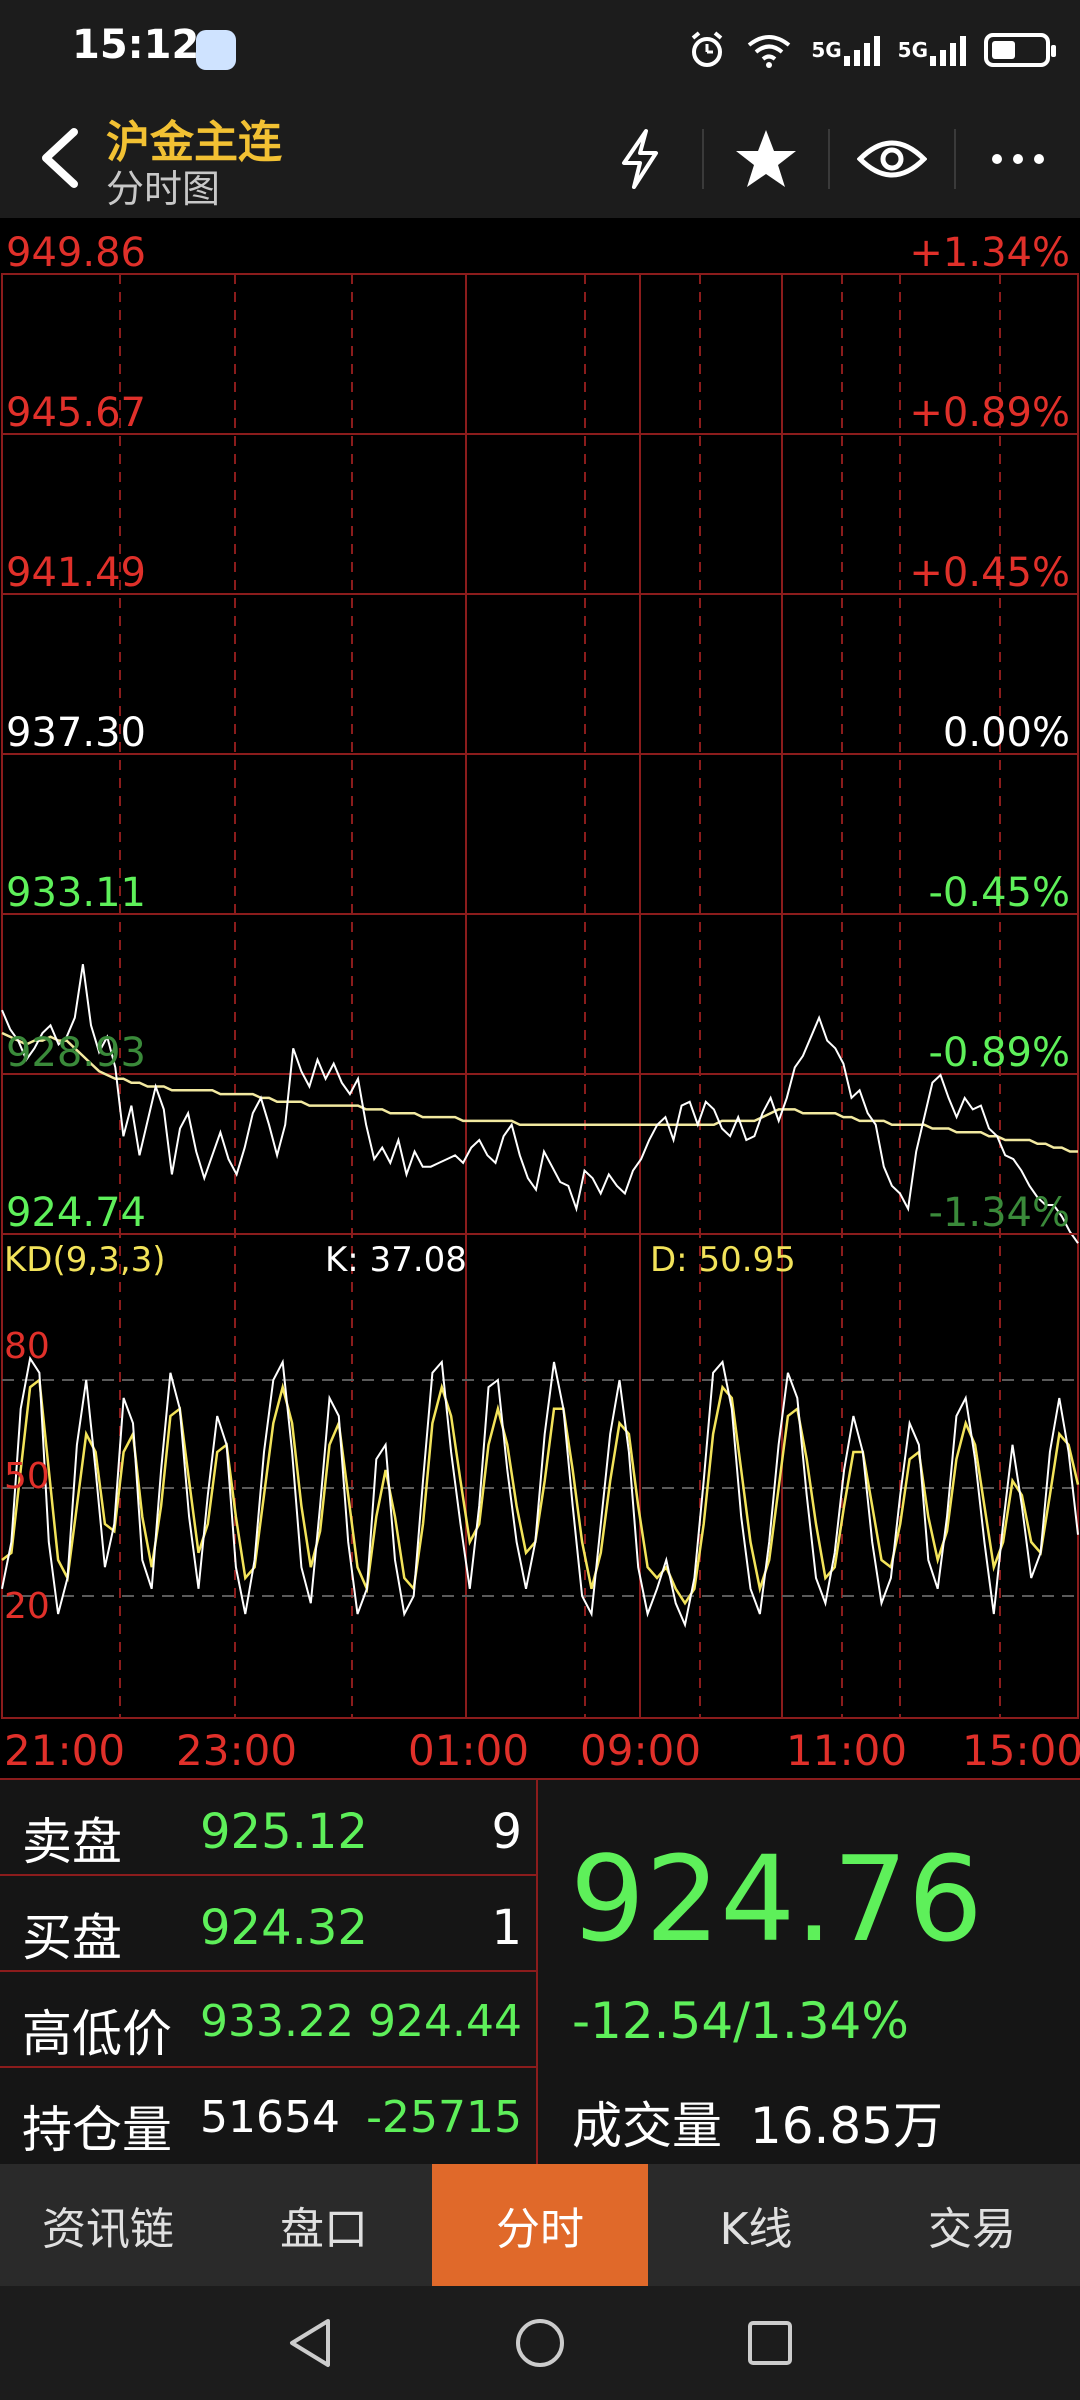  Describe the element at coordinates (740, 2021) in the screenshot. I see `price-change: -12.54/1.34%` at that location.